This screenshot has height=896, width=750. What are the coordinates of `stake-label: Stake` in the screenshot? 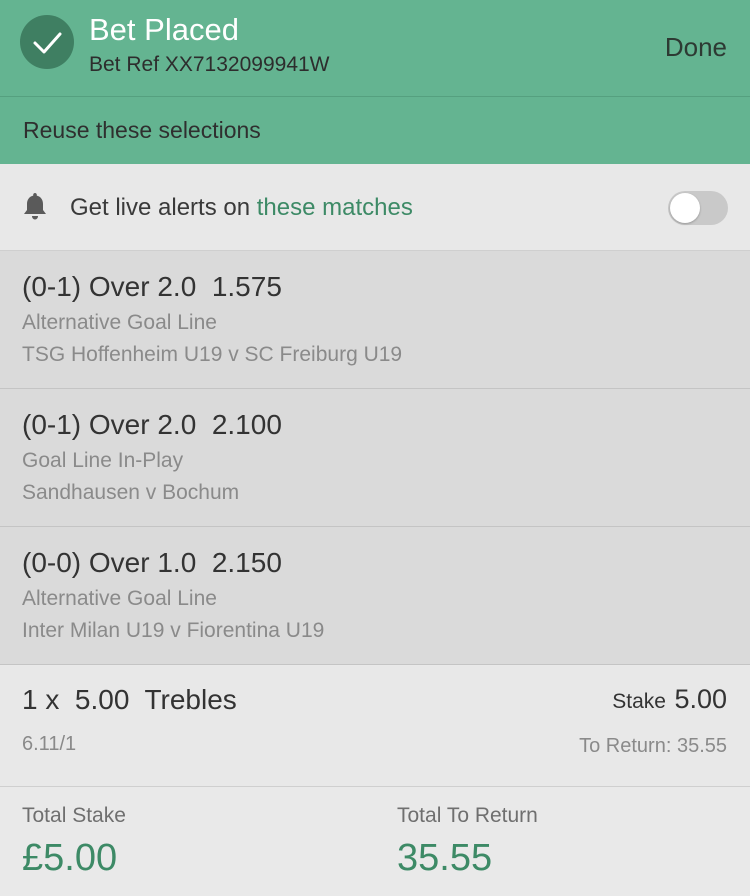 It's located at (639, 701).